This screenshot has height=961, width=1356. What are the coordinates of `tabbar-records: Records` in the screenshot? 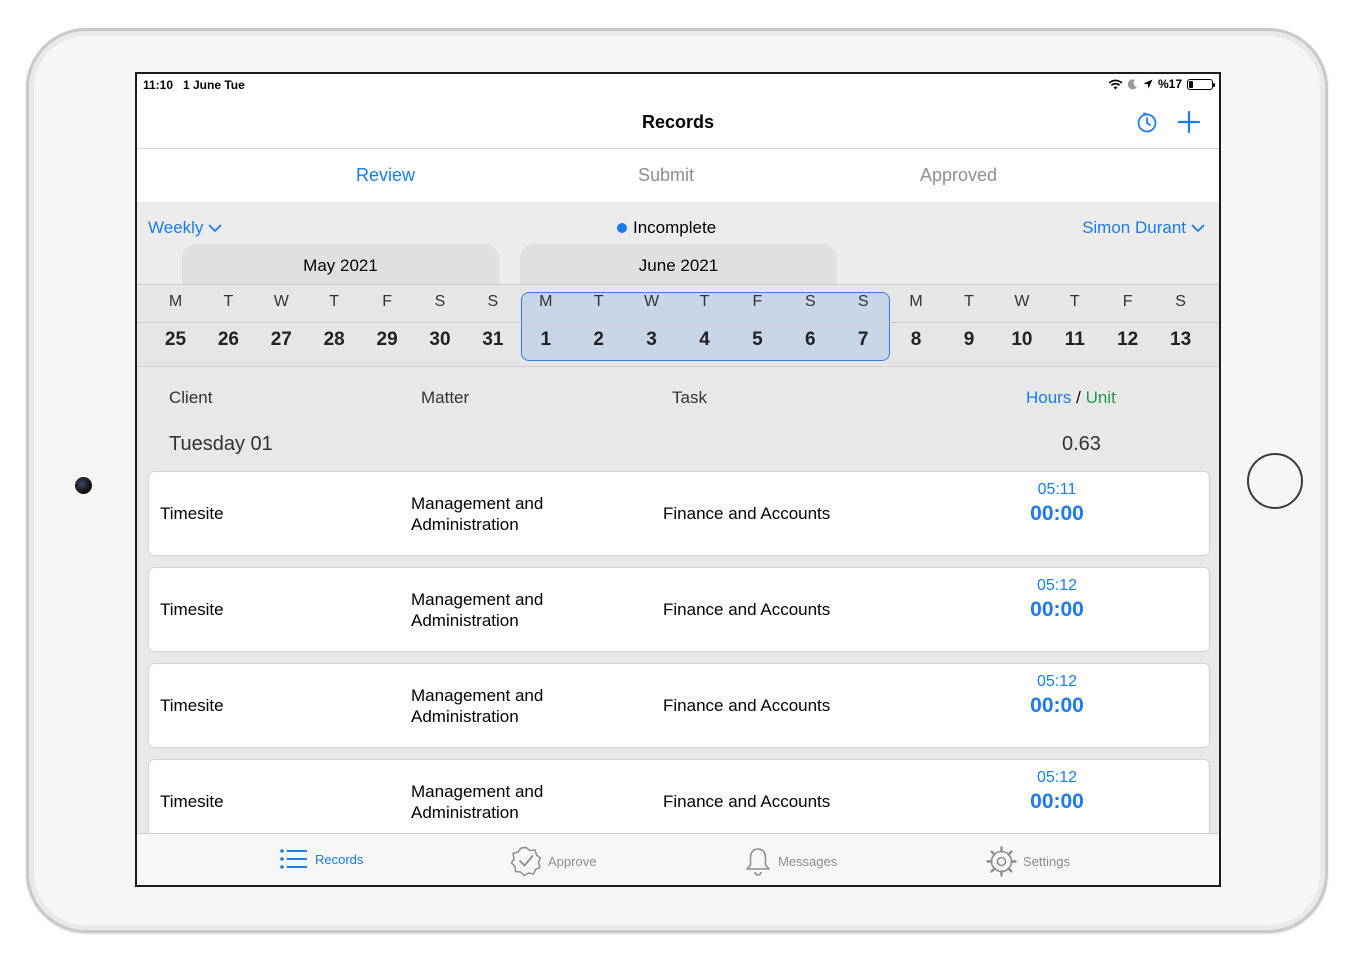 It's located at (321, 859).